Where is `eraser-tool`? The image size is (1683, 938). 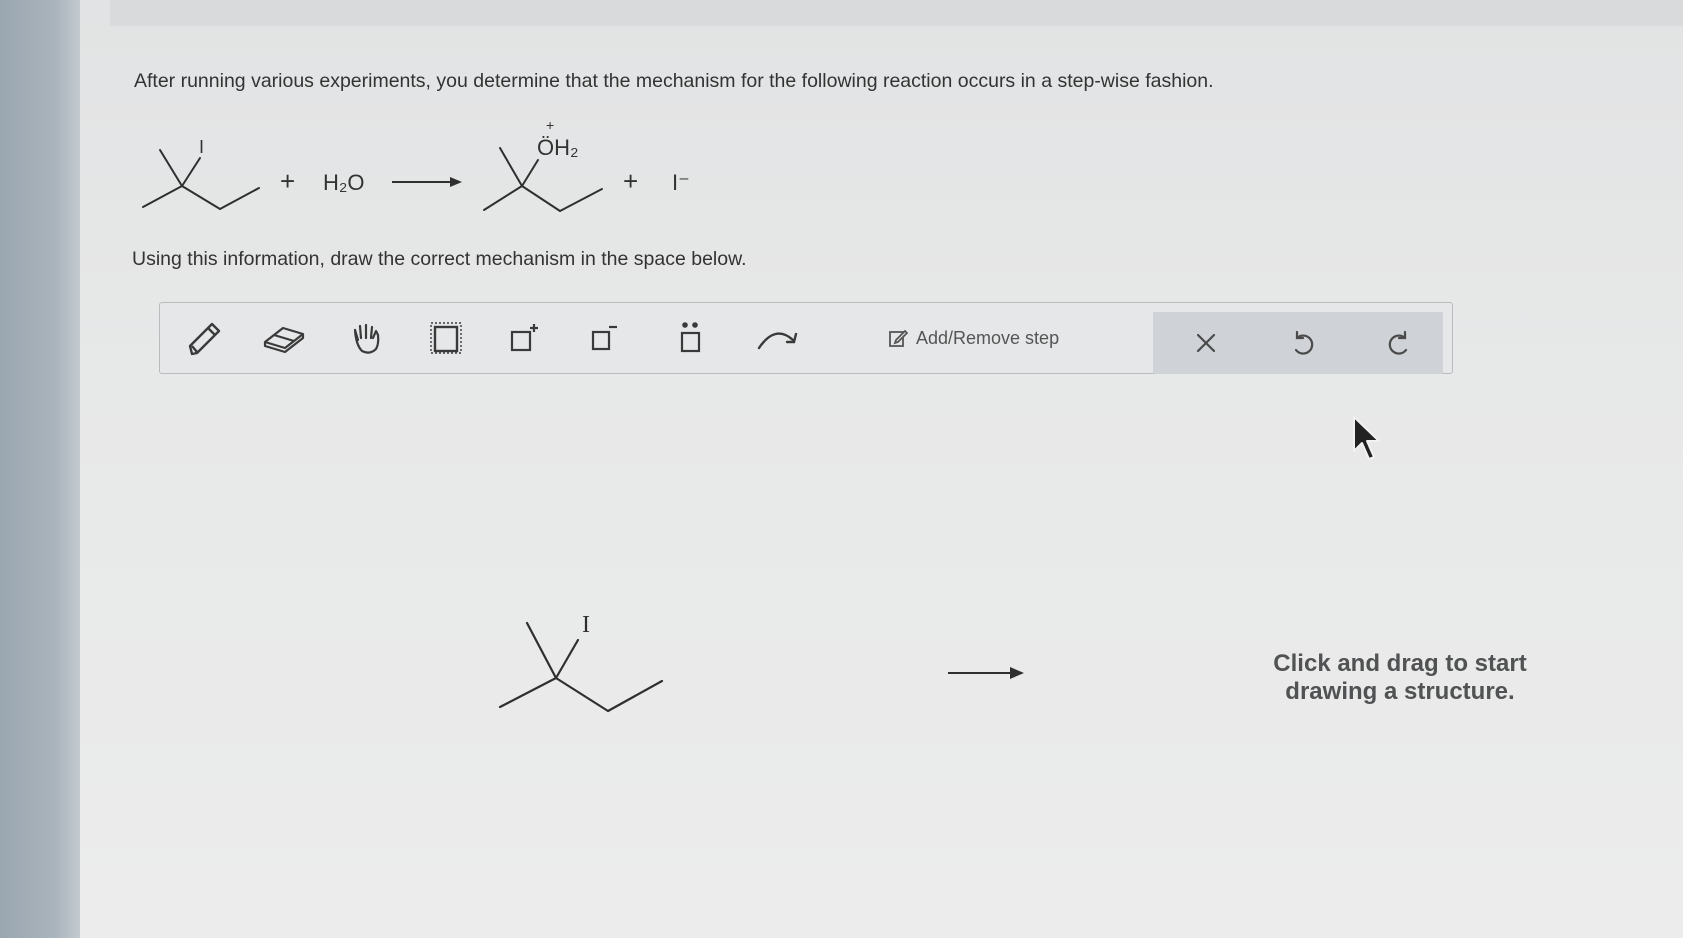
eraser-tool is located at coordinates (284, 338).